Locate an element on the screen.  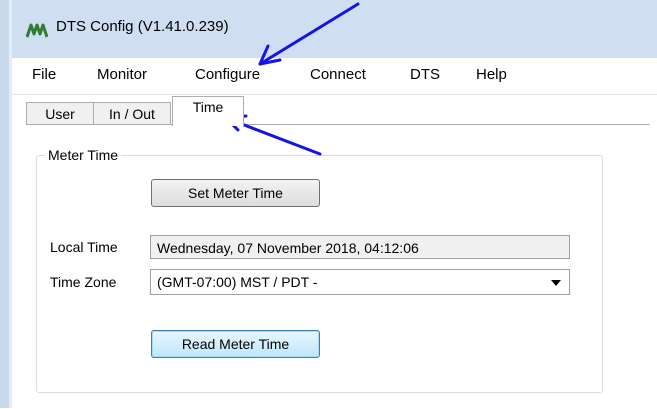
tab-time: Time is located at coordinates (208, 111).